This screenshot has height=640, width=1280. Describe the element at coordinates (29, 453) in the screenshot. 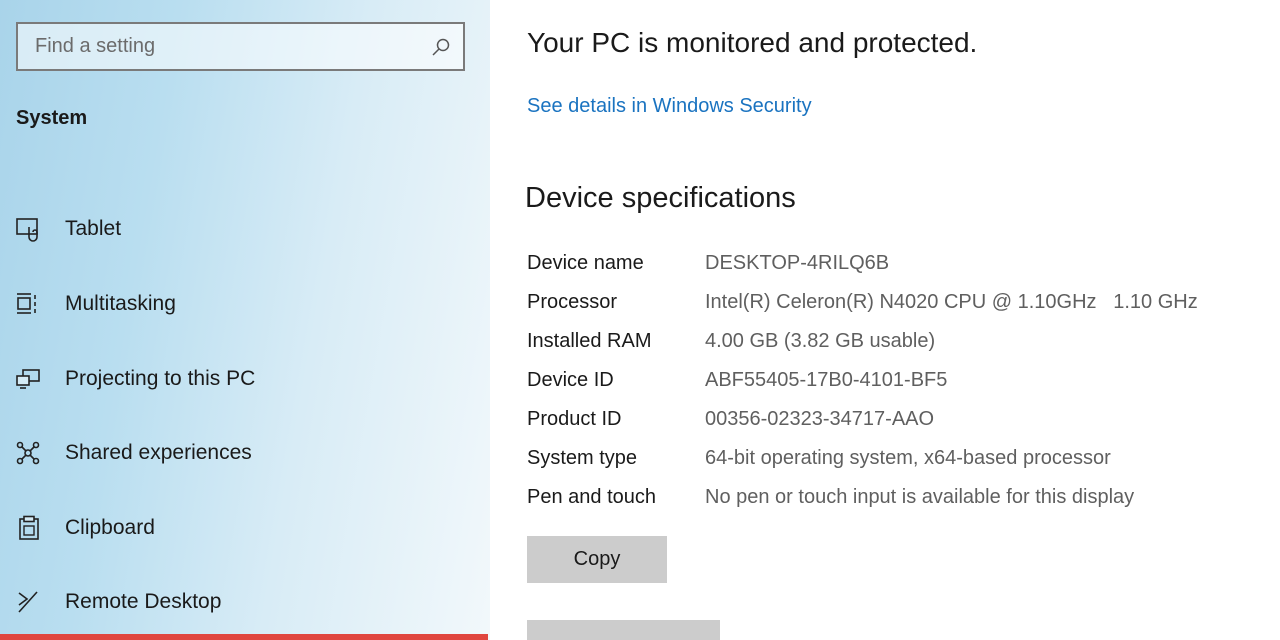

I see `shared-experiences-icon` at that location.